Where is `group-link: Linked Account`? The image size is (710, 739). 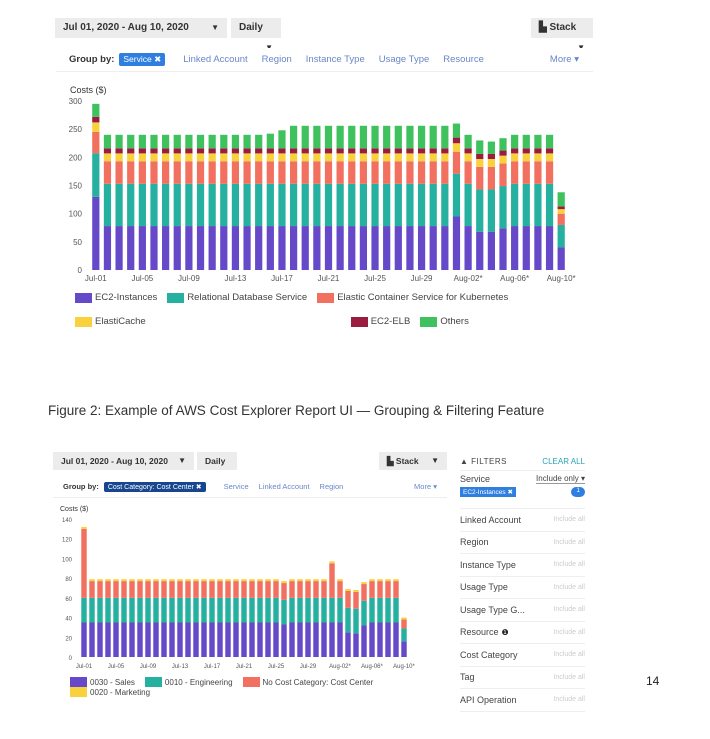 group-link: Linked Account is located at coordinates (284, 486).